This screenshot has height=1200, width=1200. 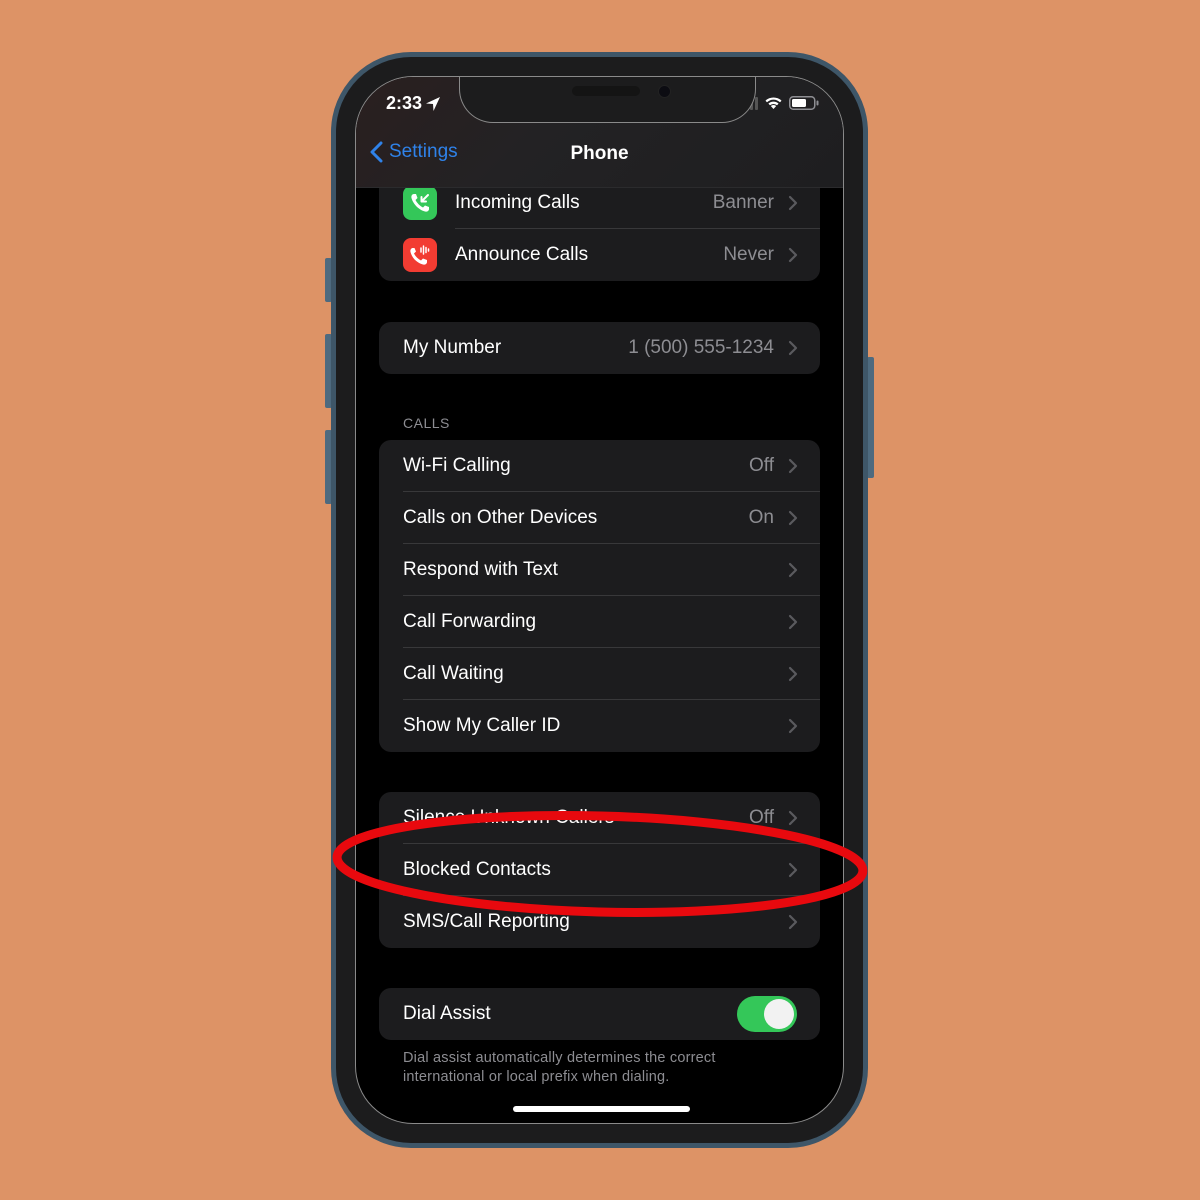 I want to click on announce-calls-row: Announce Calls Never, so click(x=599, y=255).